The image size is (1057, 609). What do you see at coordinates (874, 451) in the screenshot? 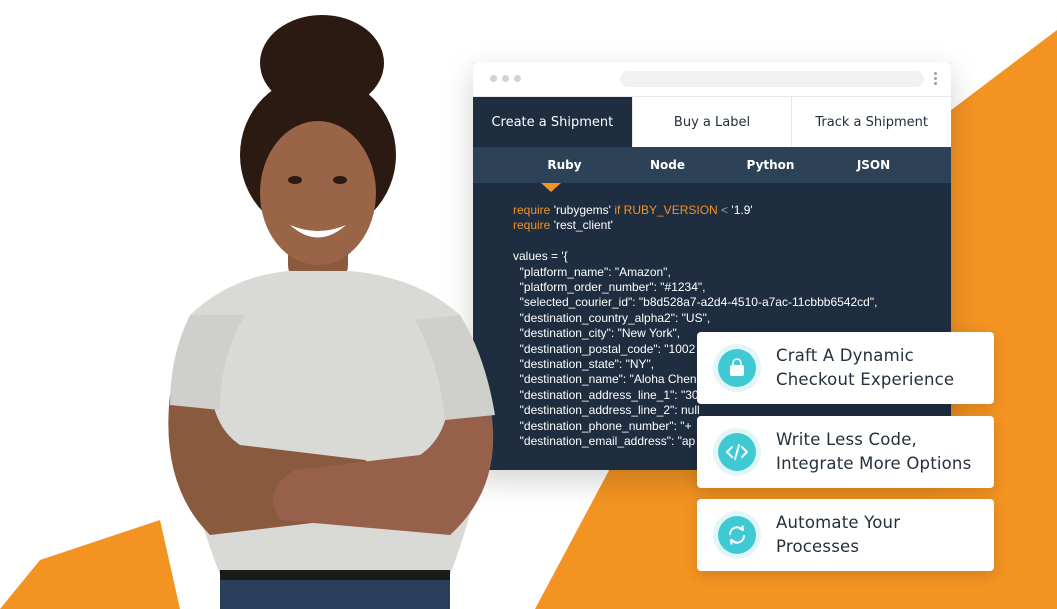
I see `feature-text: Write Less Code, Integrate More Options` at bounding box center [874, 451].